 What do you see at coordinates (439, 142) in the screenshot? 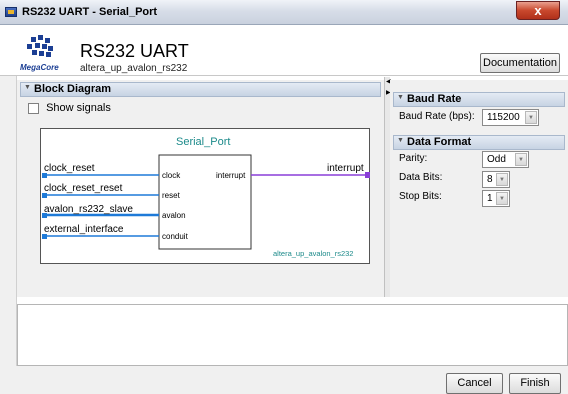
I see `data-format-title: Data Format` at bounding box center [439, 142].